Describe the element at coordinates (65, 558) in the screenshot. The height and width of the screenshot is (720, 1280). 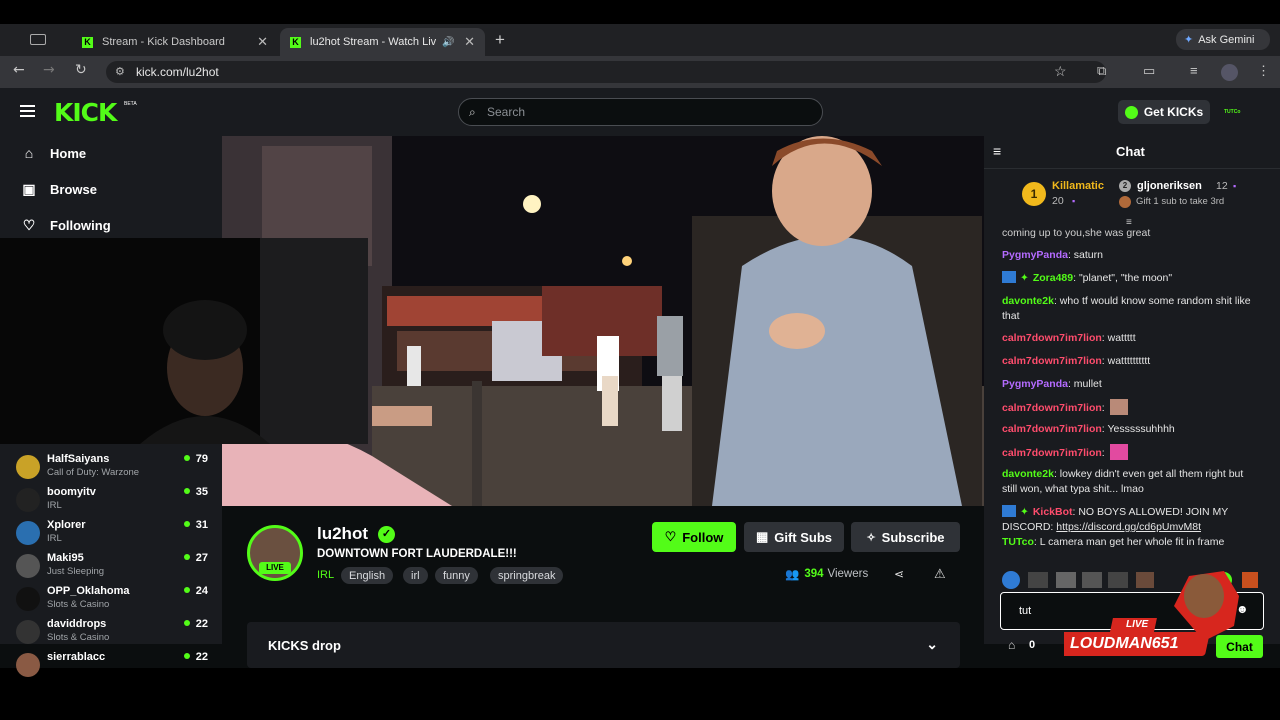
I see `channel-name: Maki95` at that location.